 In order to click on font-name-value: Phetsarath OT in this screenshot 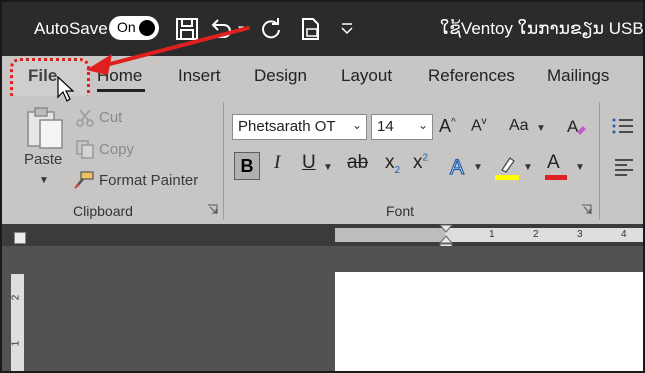, I will do `click(287, 126)`.